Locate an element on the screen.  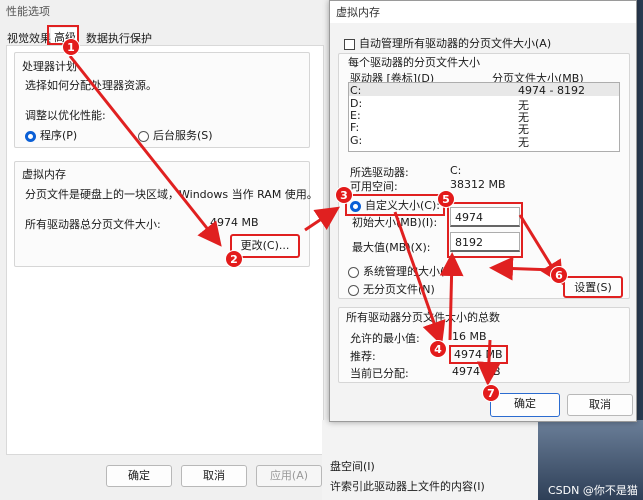
step-badge-1: 1 is located at coordinates (71, 47).